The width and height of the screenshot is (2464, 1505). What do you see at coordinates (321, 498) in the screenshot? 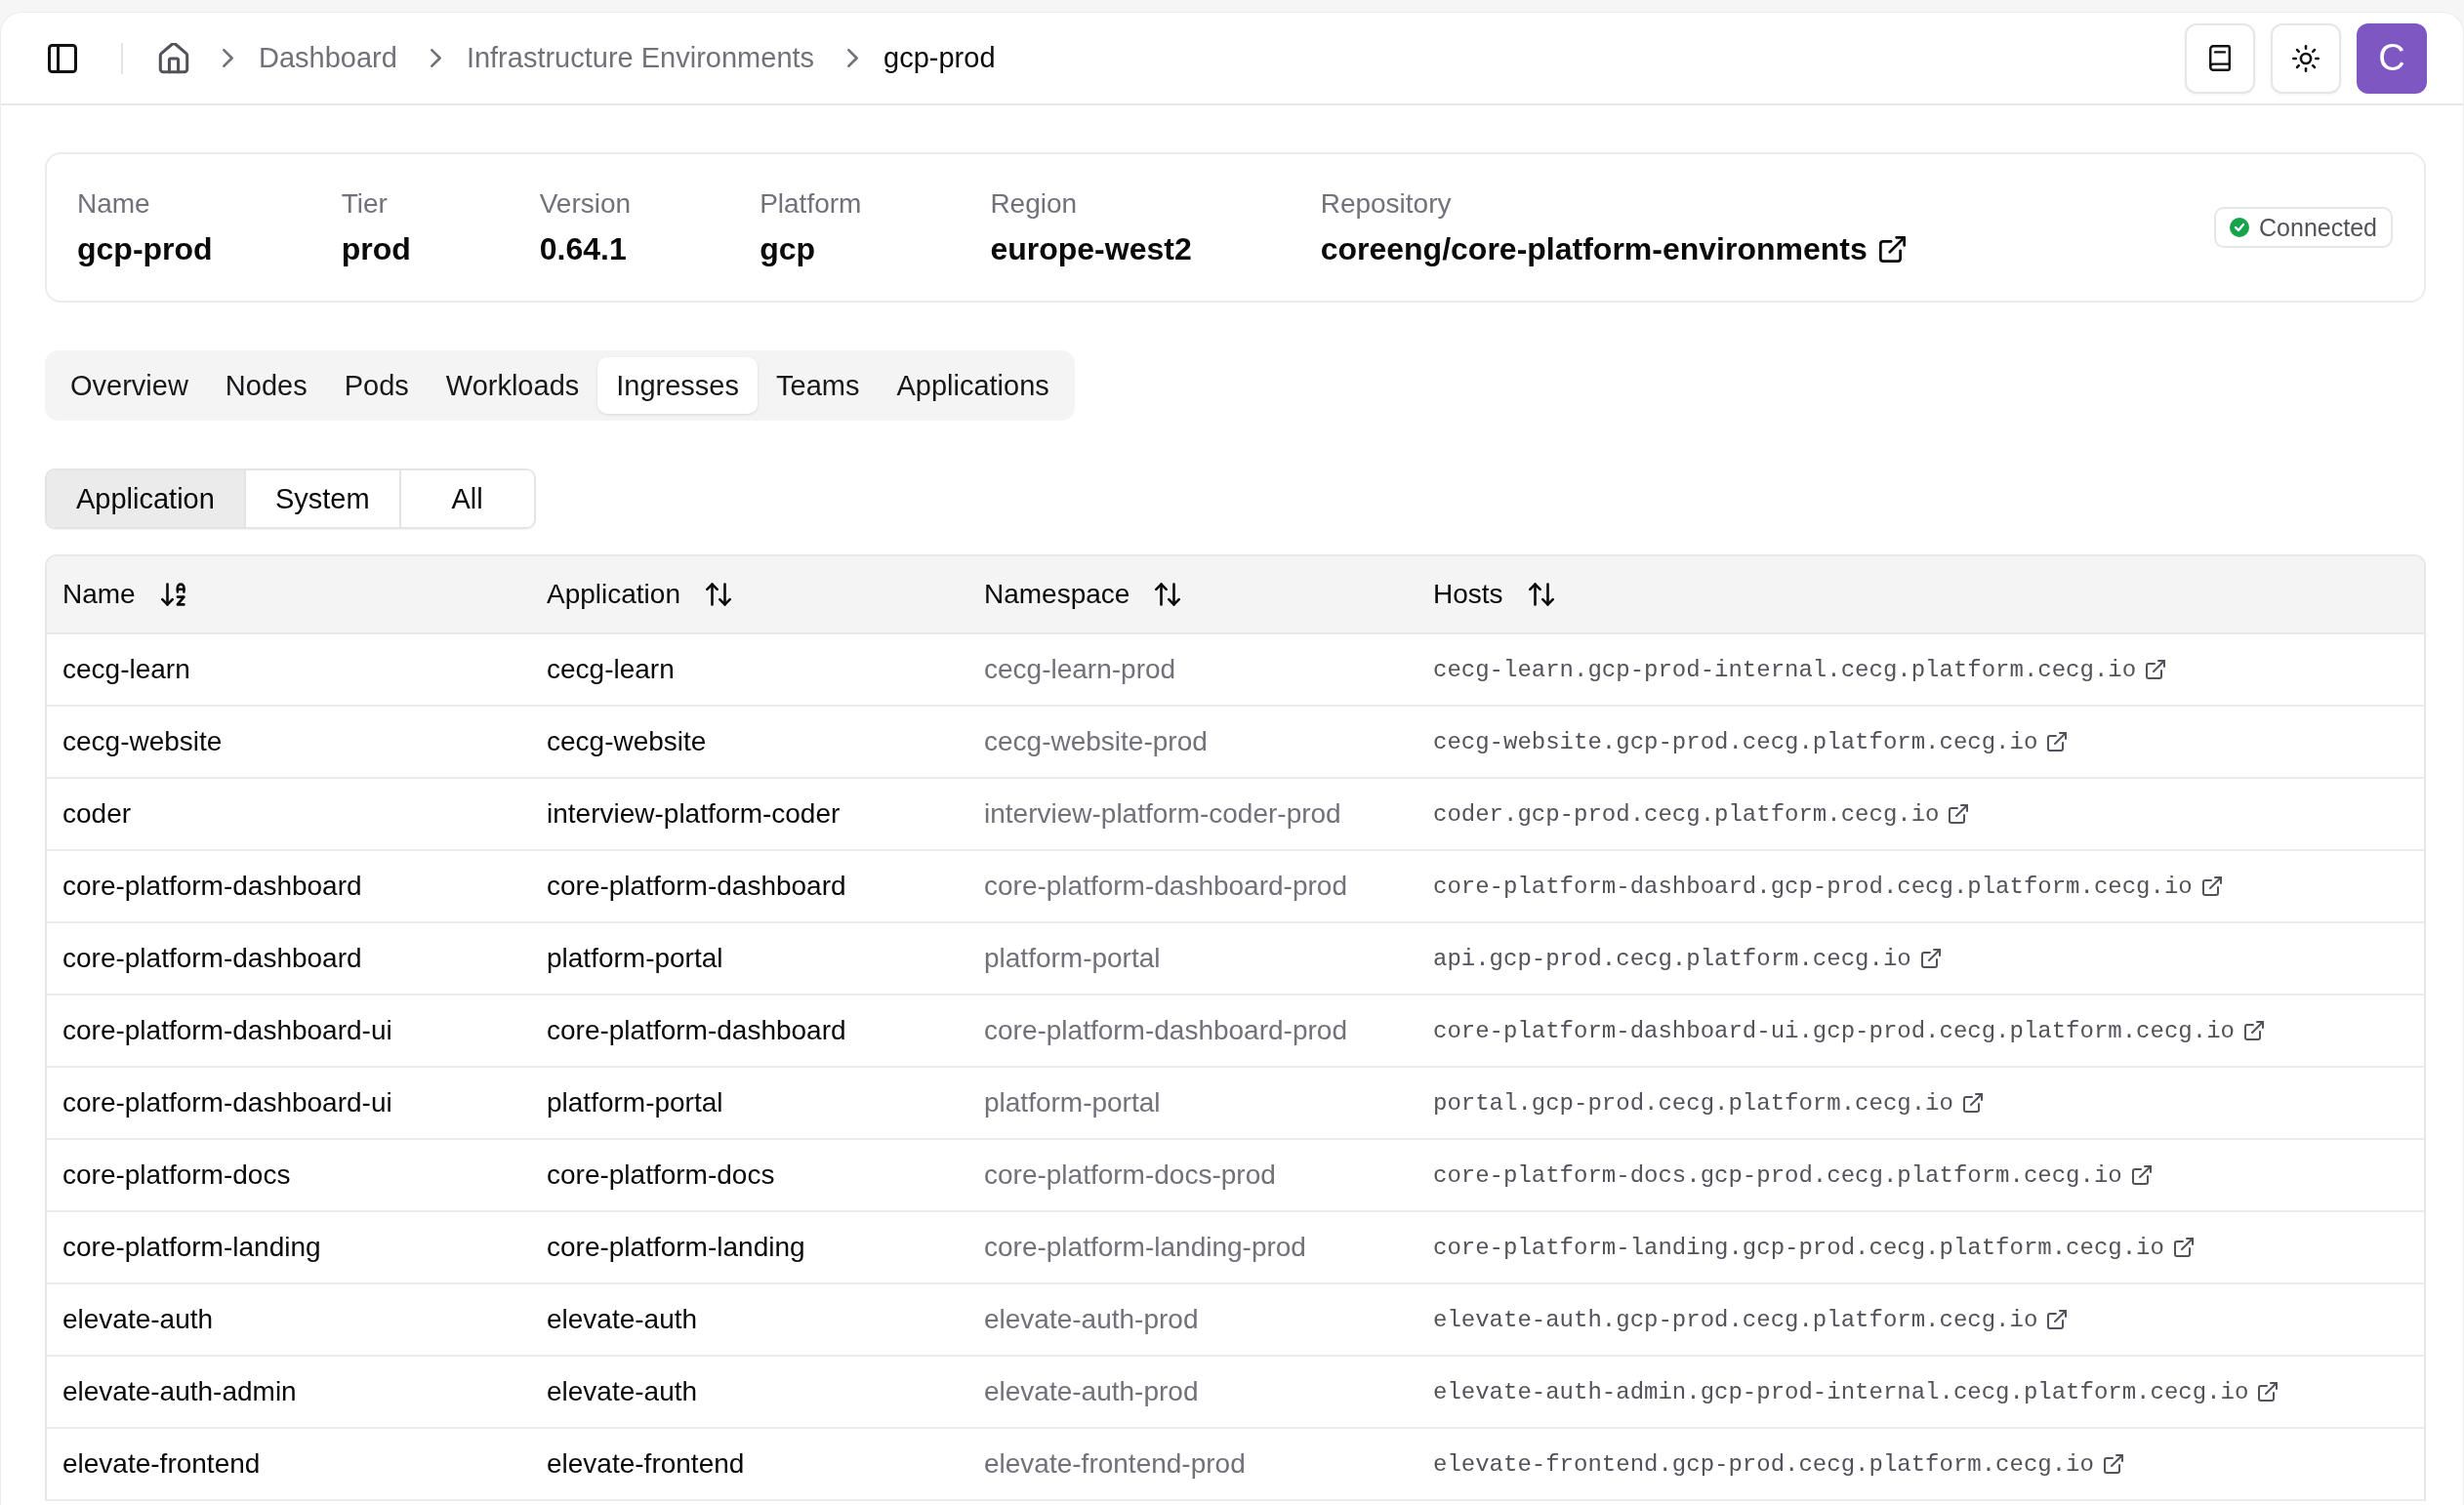
I see `filter-button: System` at bounding box center [321, 498].